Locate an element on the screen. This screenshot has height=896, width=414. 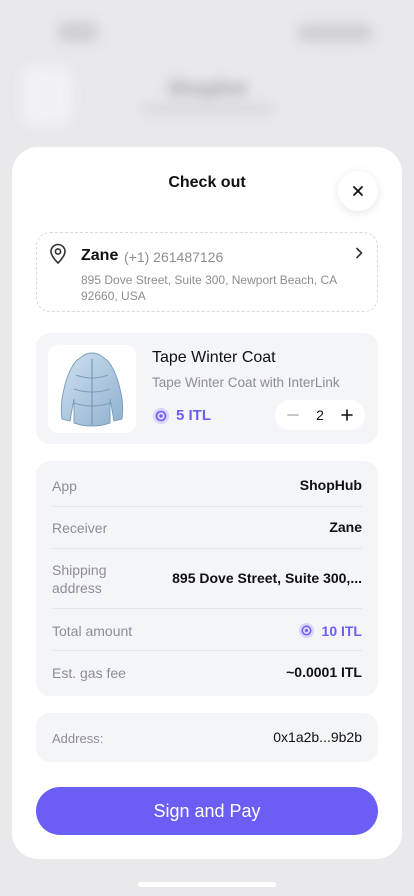
status-time is located at coordinates (78, 32).